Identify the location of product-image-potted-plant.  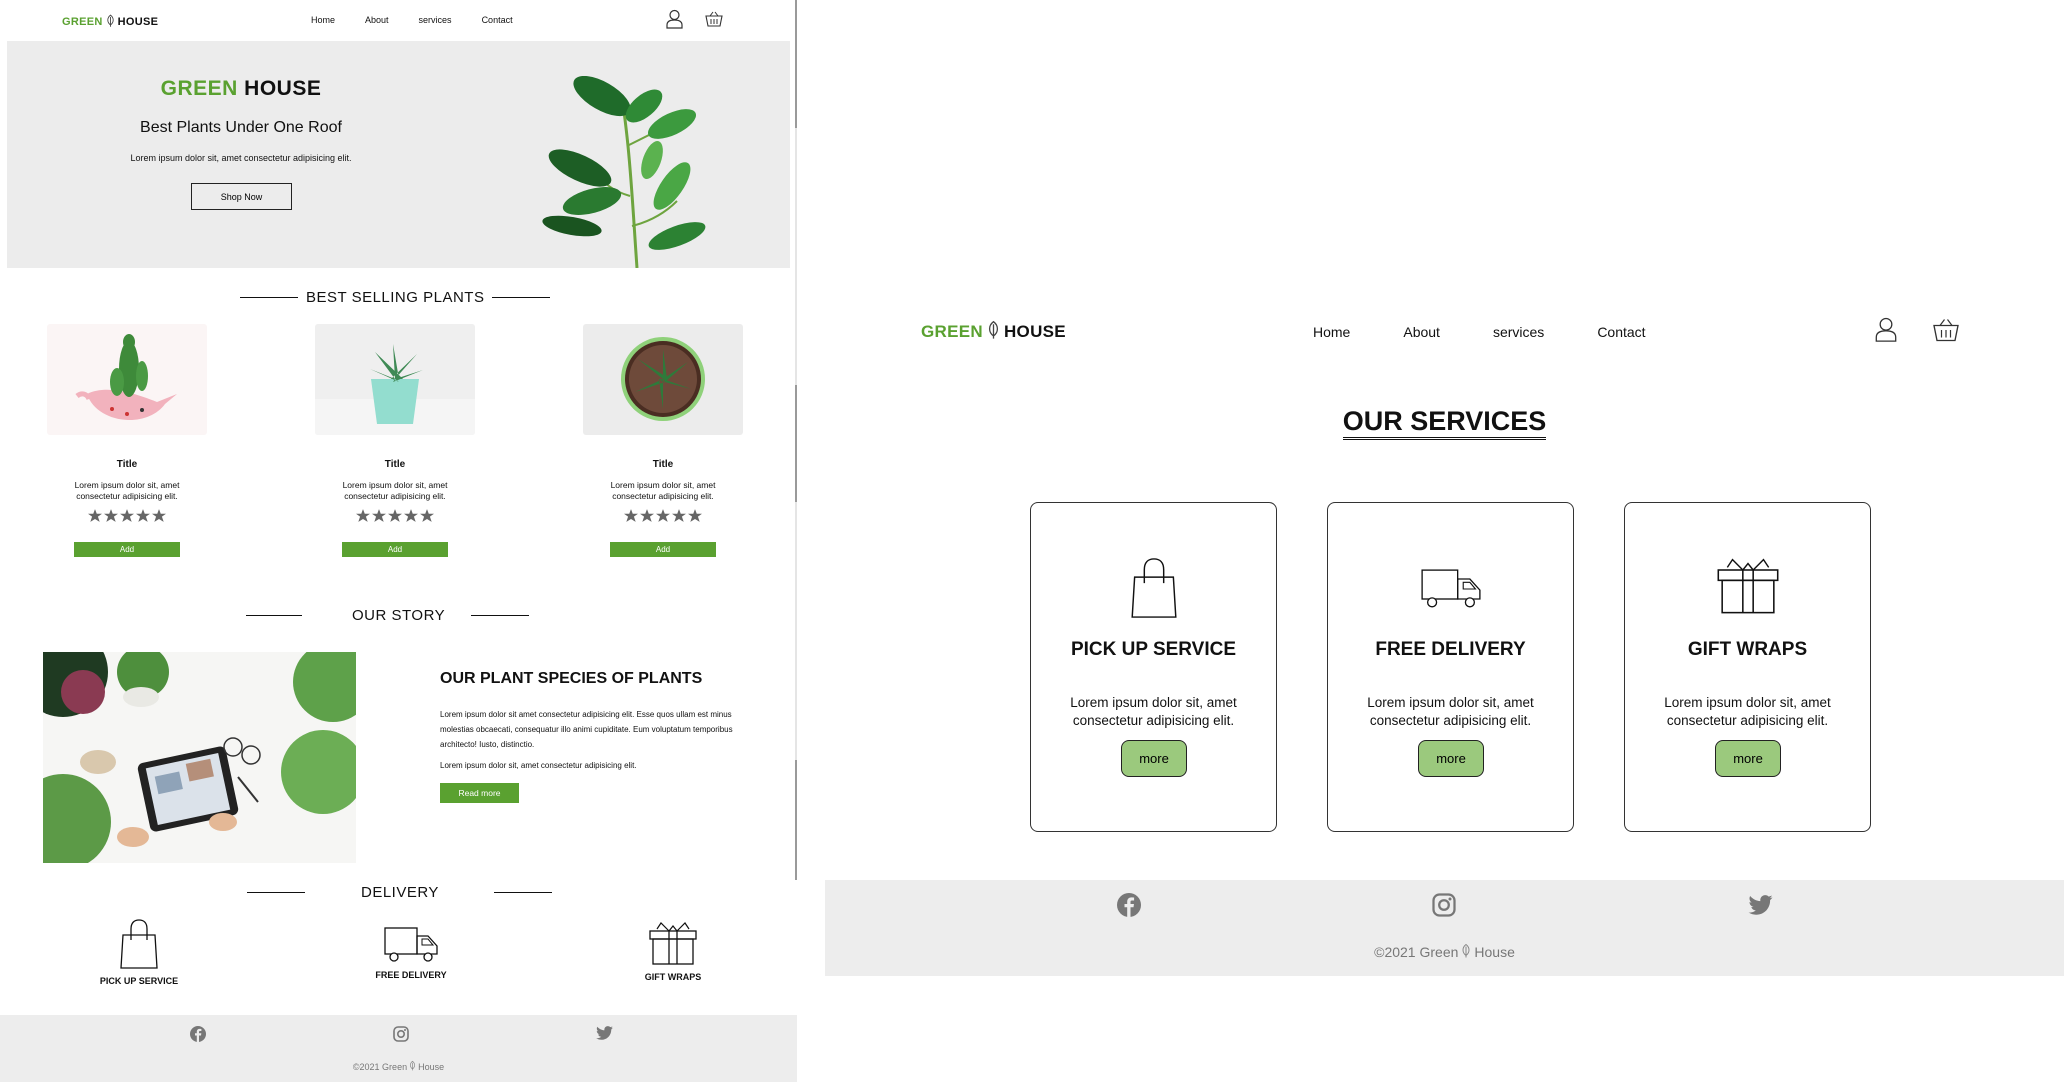
(663, 379).